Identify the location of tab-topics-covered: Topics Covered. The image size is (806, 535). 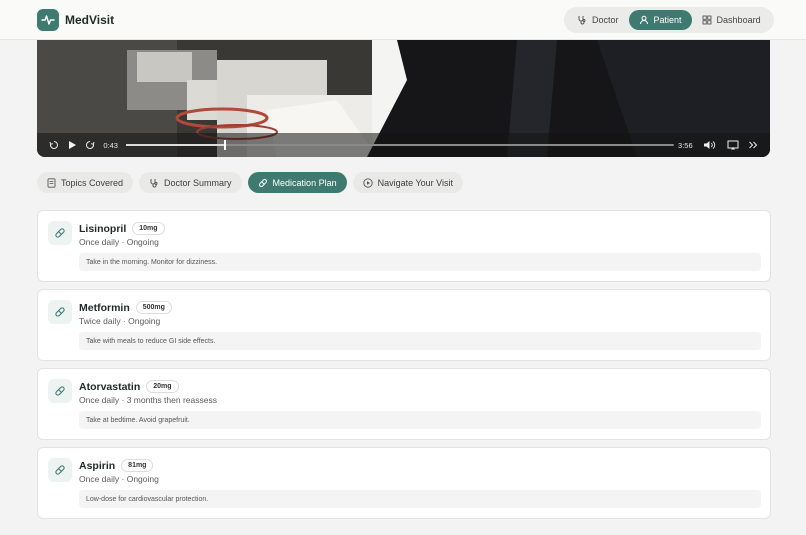
(85, 182).